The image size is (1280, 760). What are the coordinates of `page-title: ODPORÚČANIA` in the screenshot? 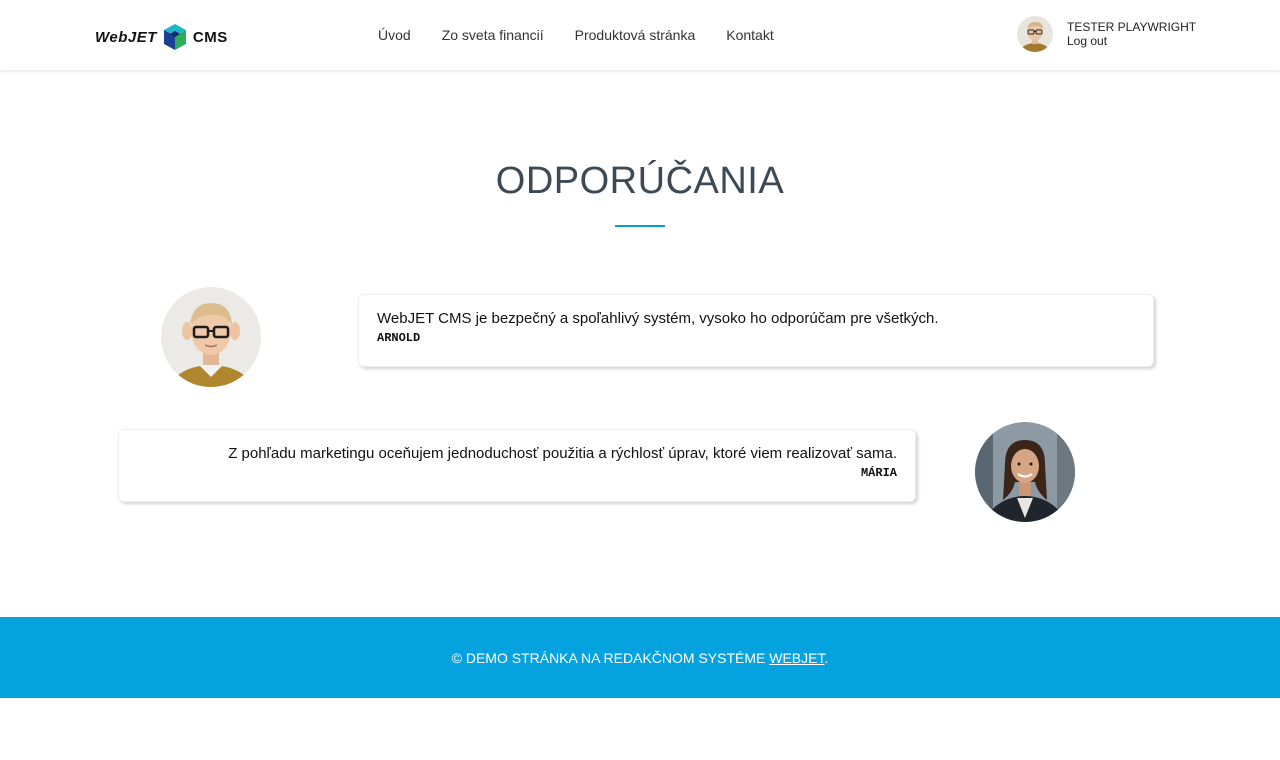 It's located at (640, 181).